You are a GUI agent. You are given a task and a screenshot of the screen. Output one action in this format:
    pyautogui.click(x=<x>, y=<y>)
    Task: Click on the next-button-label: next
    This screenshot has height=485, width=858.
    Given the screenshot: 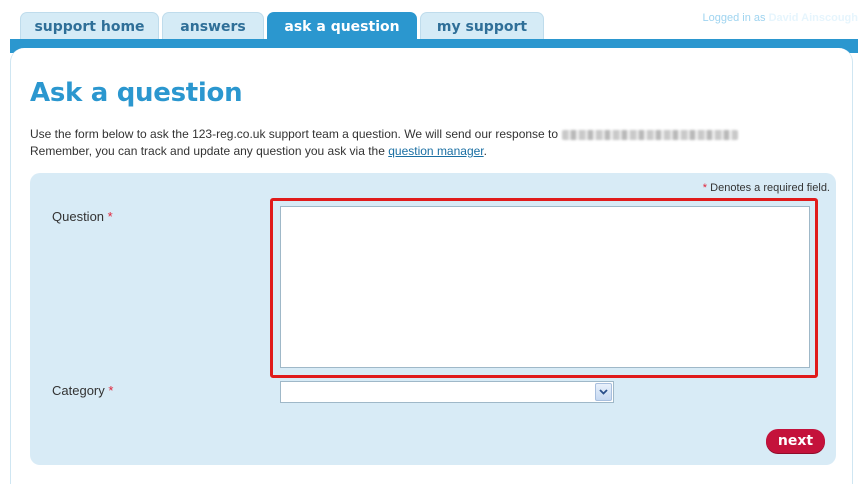 What is the action you would take?
    pyautogui.click(x=795, y=441)
    